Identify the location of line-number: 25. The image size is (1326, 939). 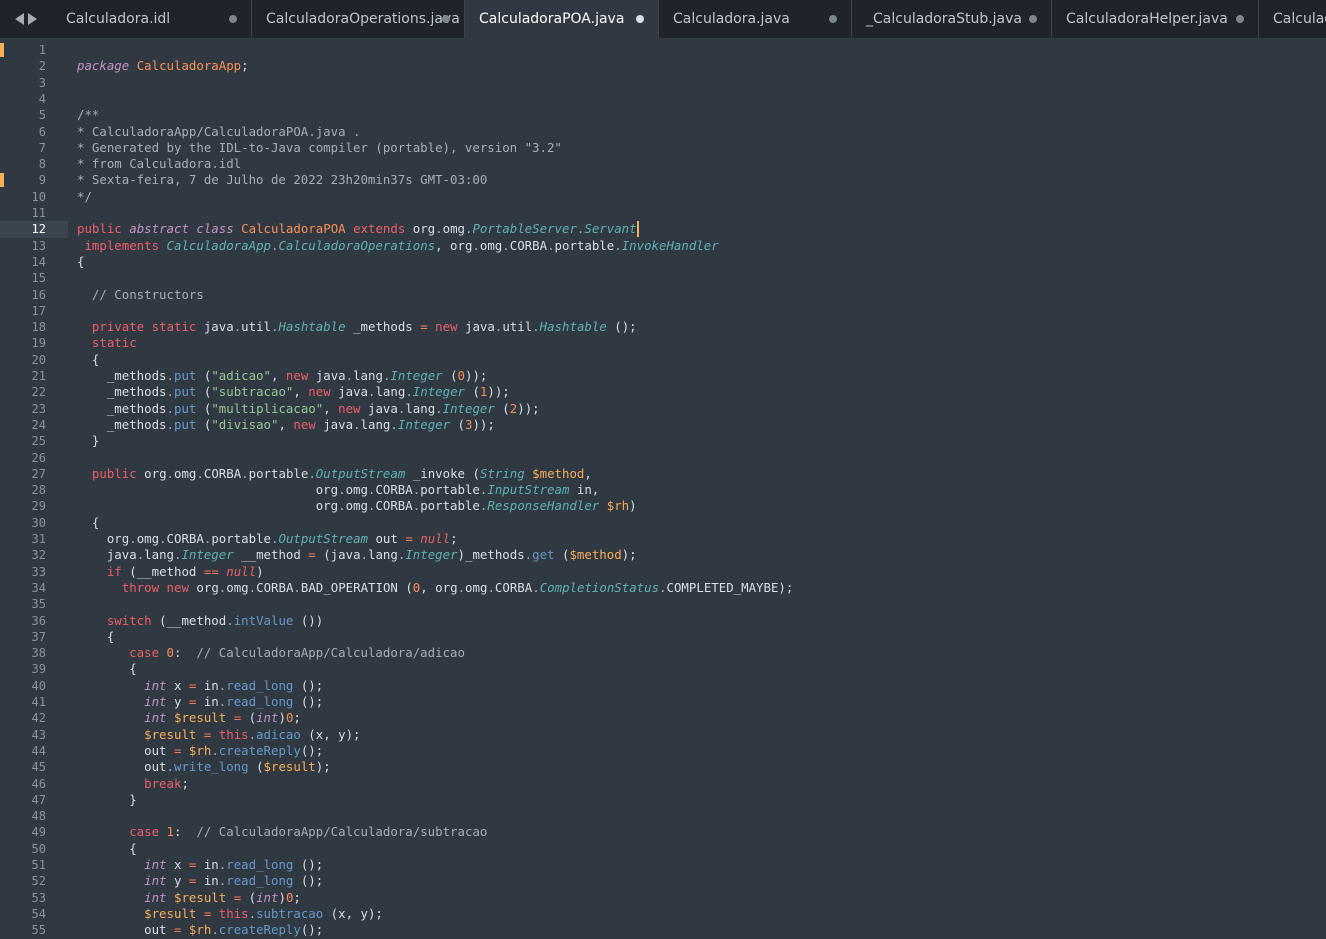
(38, 441).